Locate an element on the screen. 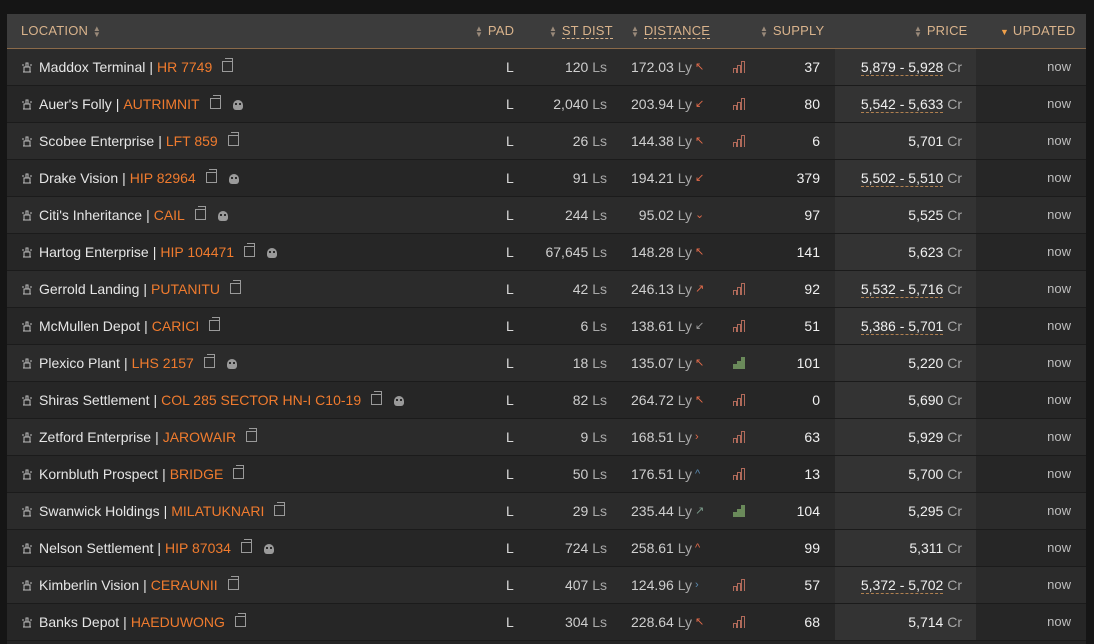 The height and width of the screenshot is (644, 1094). price-value: 5,220 is located at coordinates (926, 363).